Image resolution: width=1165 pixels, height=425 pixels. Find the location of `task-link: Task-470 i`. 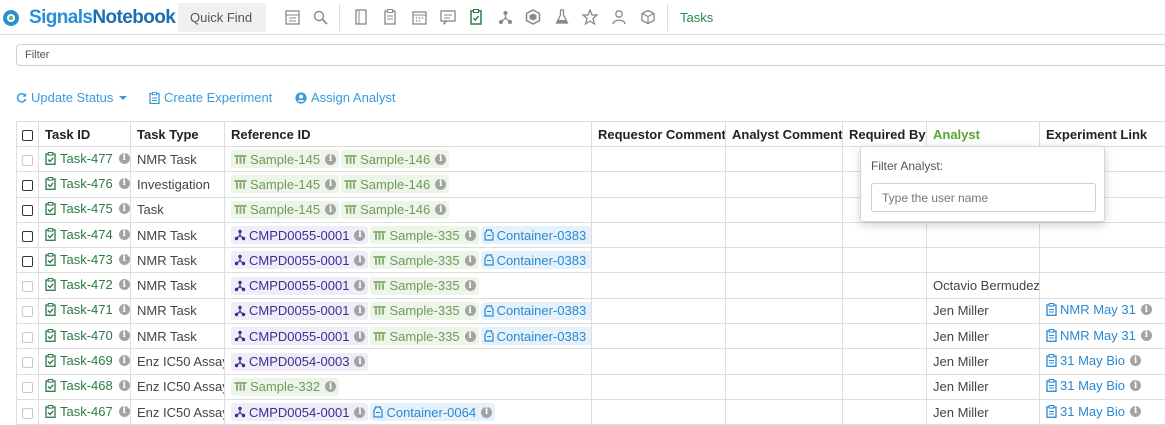

task-link: Task-470 i is located at coordinates (87, 335).